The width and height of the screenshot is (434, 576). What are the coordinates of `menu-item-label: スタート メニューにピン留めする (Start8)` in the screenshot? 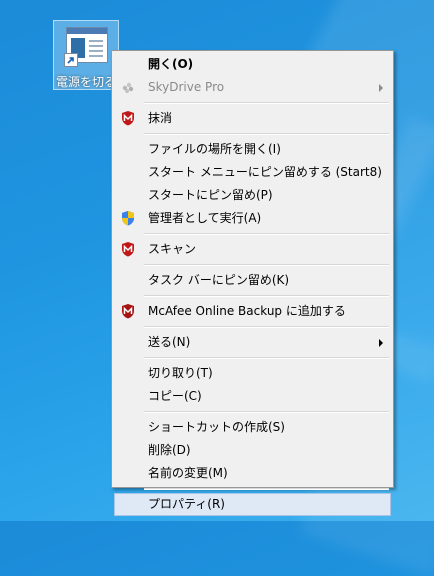 It's located at (265, 172).